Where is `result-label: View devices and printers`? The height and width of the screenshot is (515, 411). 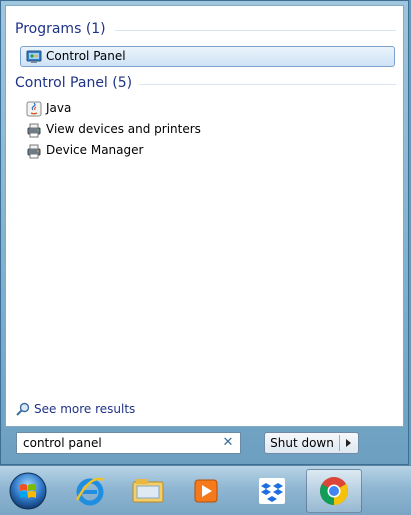 result-label: View devices and printers is located at coordinates (123, 129).